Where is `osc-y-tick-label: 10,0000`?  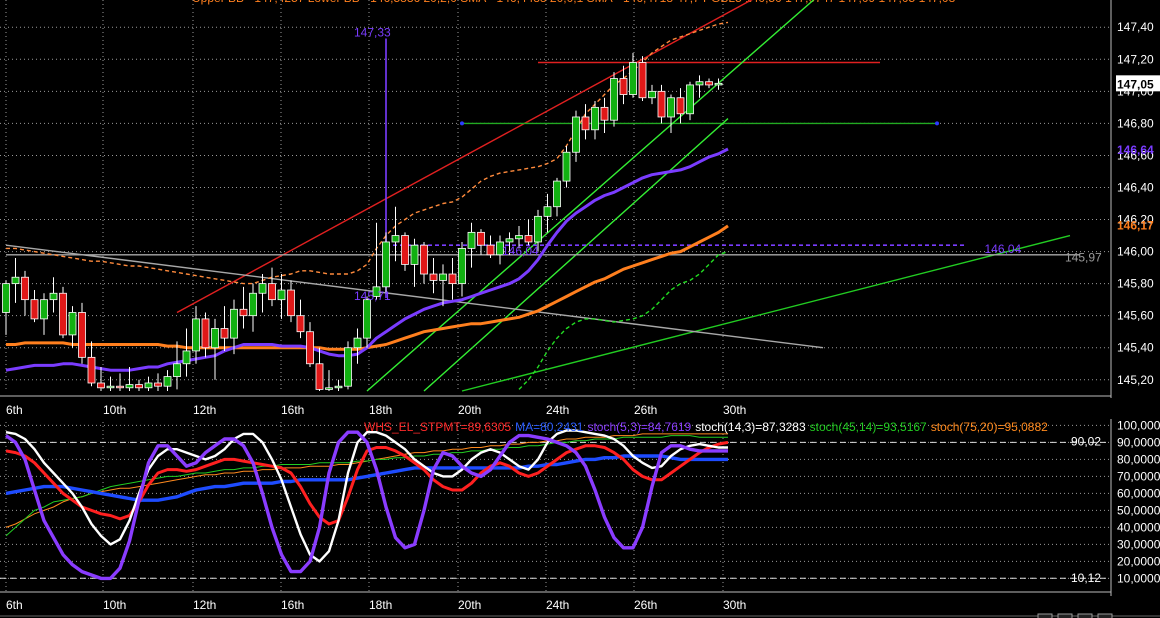
osc-y-tick-label: 10,0000 is located at coordinates (1138, 578).